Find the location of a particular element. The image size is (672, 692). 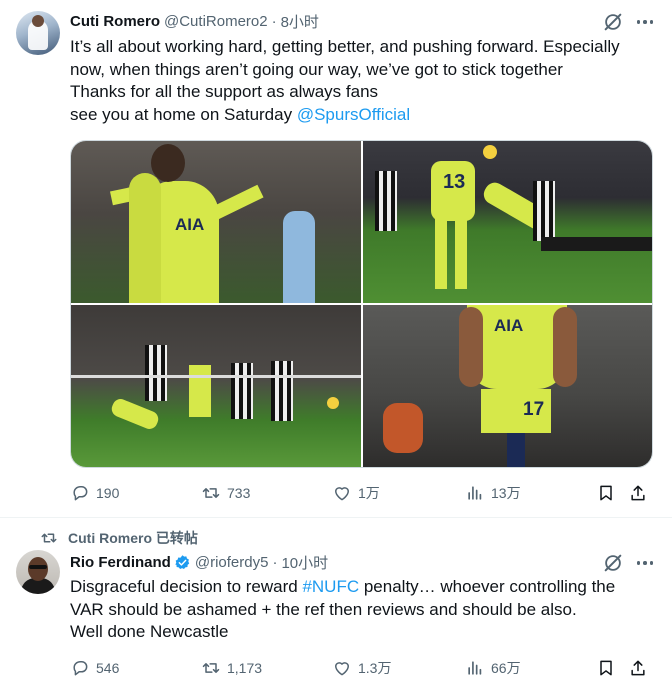

like-count: 1万 is located at coordinates (369, 493).